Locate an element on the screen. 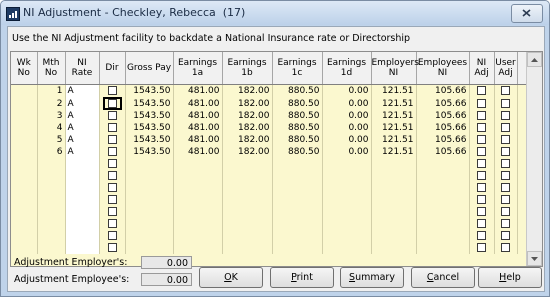  vertical-scrollbar is located at coordinates (534, 159).